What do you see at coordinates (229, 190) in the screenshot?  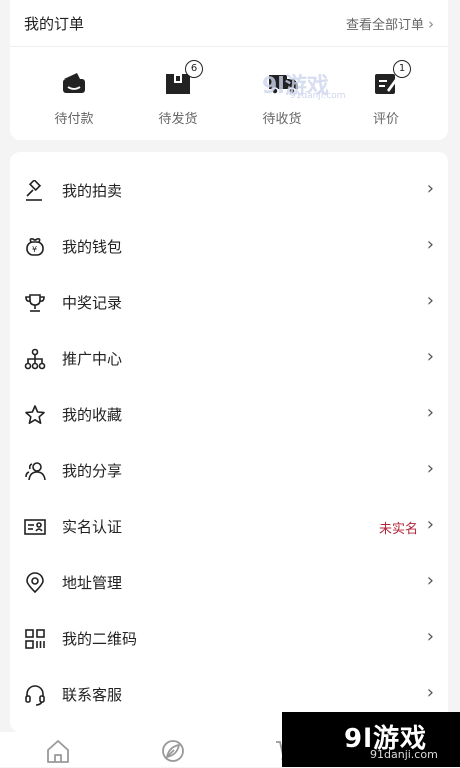 I see `menu-item-auction: 我的拍卖 ›` at bounding box center [229, 190].